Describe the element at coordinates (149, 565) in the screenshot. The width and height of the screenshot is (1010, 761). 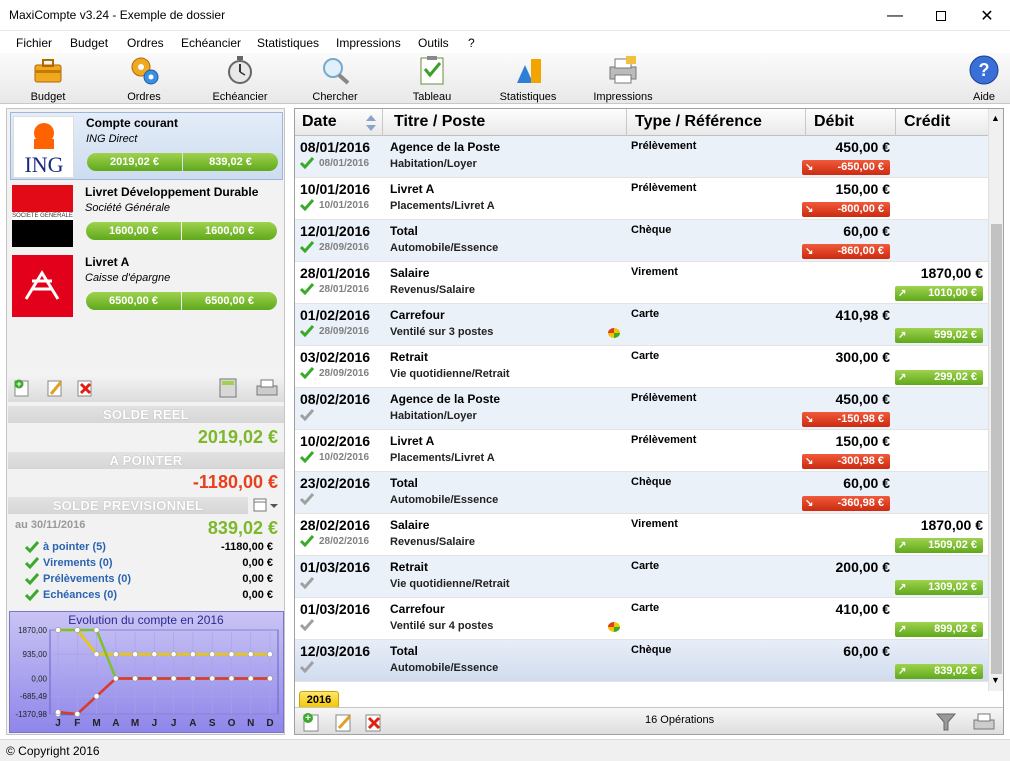
I see `summary-row: Virements (0) 0,00 €` at that location.